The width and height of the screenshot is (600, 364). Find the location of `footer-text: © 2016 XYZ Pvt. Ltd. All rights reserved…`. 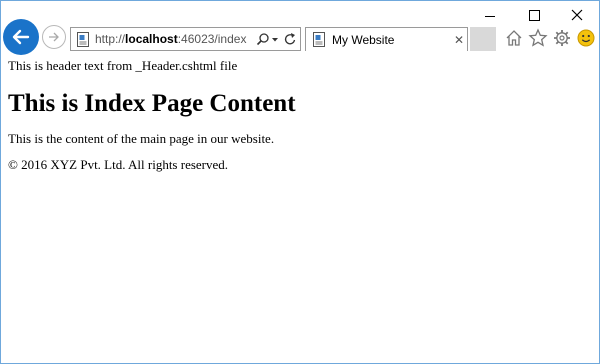

footer-text: © 2016 XYZ Pvt. Ltd. All rights reserved… is located at coordinates (118, 164).